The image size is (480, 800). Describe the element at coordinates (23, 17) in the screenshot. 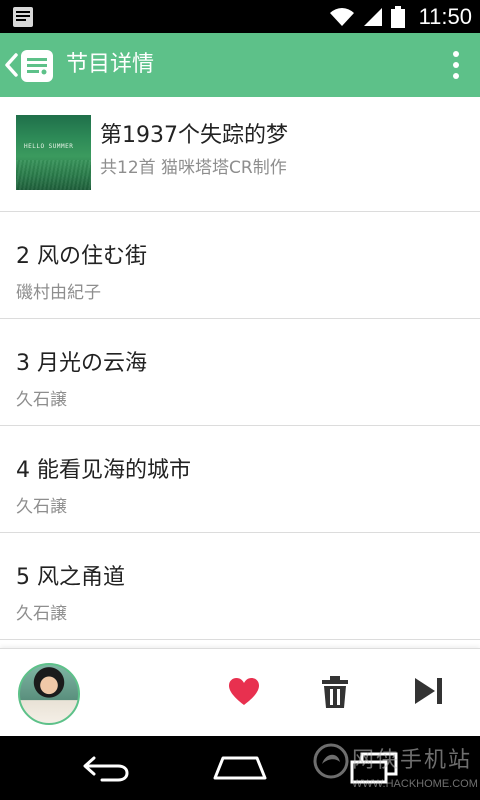

I see `notification-icon` at that location.